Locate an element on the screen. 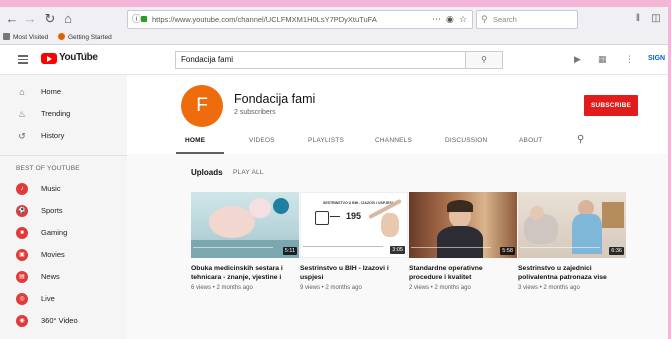 Image resolution: width=671 pixels, height=339 pixels. video-title: Sestrinstvo u BIH - Izazovi i uspjesi is located at coordinates (352, 273).